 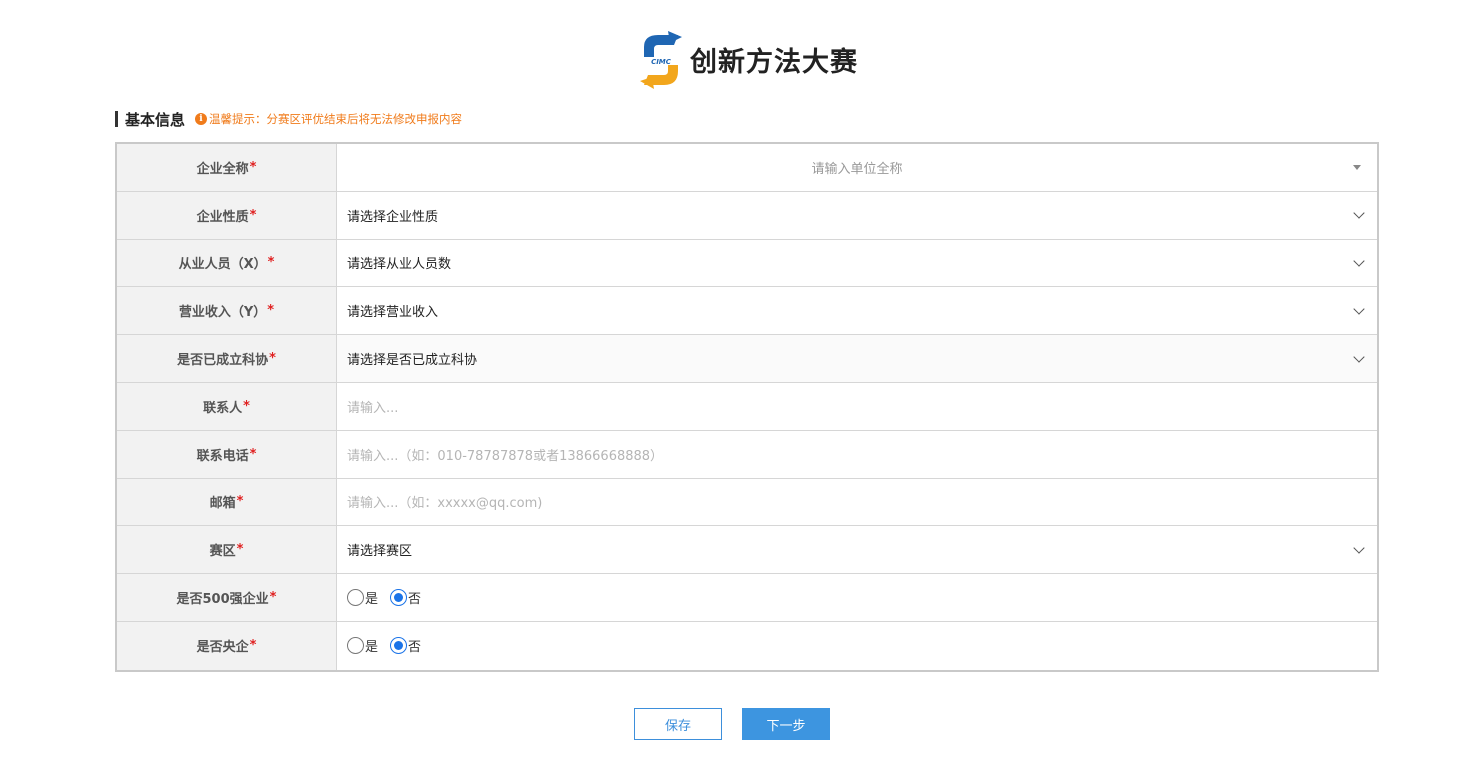 What do you see at coordinates (393, 217) in the screenshot?
I see `company-type-value: 请选择企业性质` at bounding box center [393, 217].